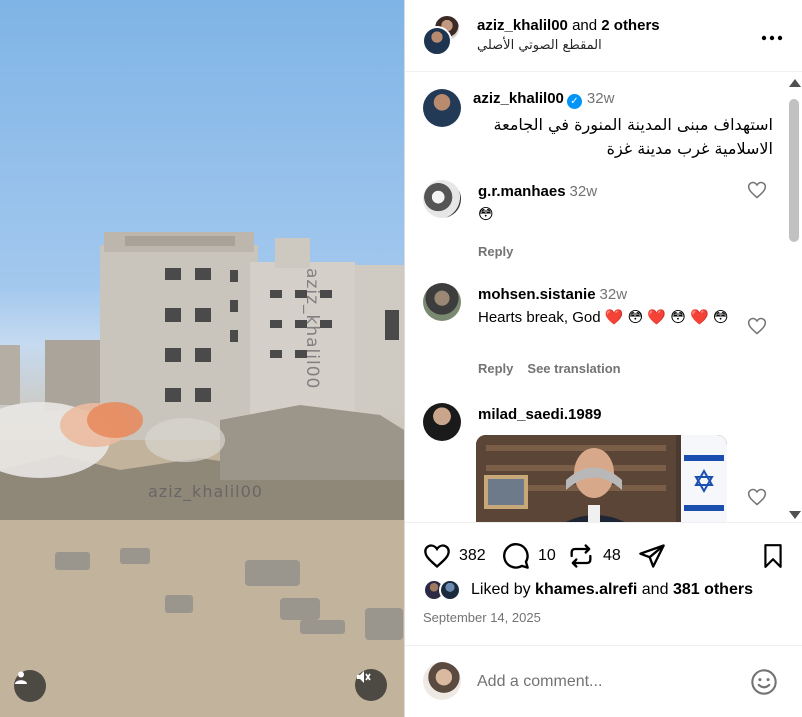 The height and width of the screenshot is (717, 802). What do you see at coordinates (713, 590) in the screenshot?
I see `liked-by-others: 381 others` at bounding box center [713, 590].